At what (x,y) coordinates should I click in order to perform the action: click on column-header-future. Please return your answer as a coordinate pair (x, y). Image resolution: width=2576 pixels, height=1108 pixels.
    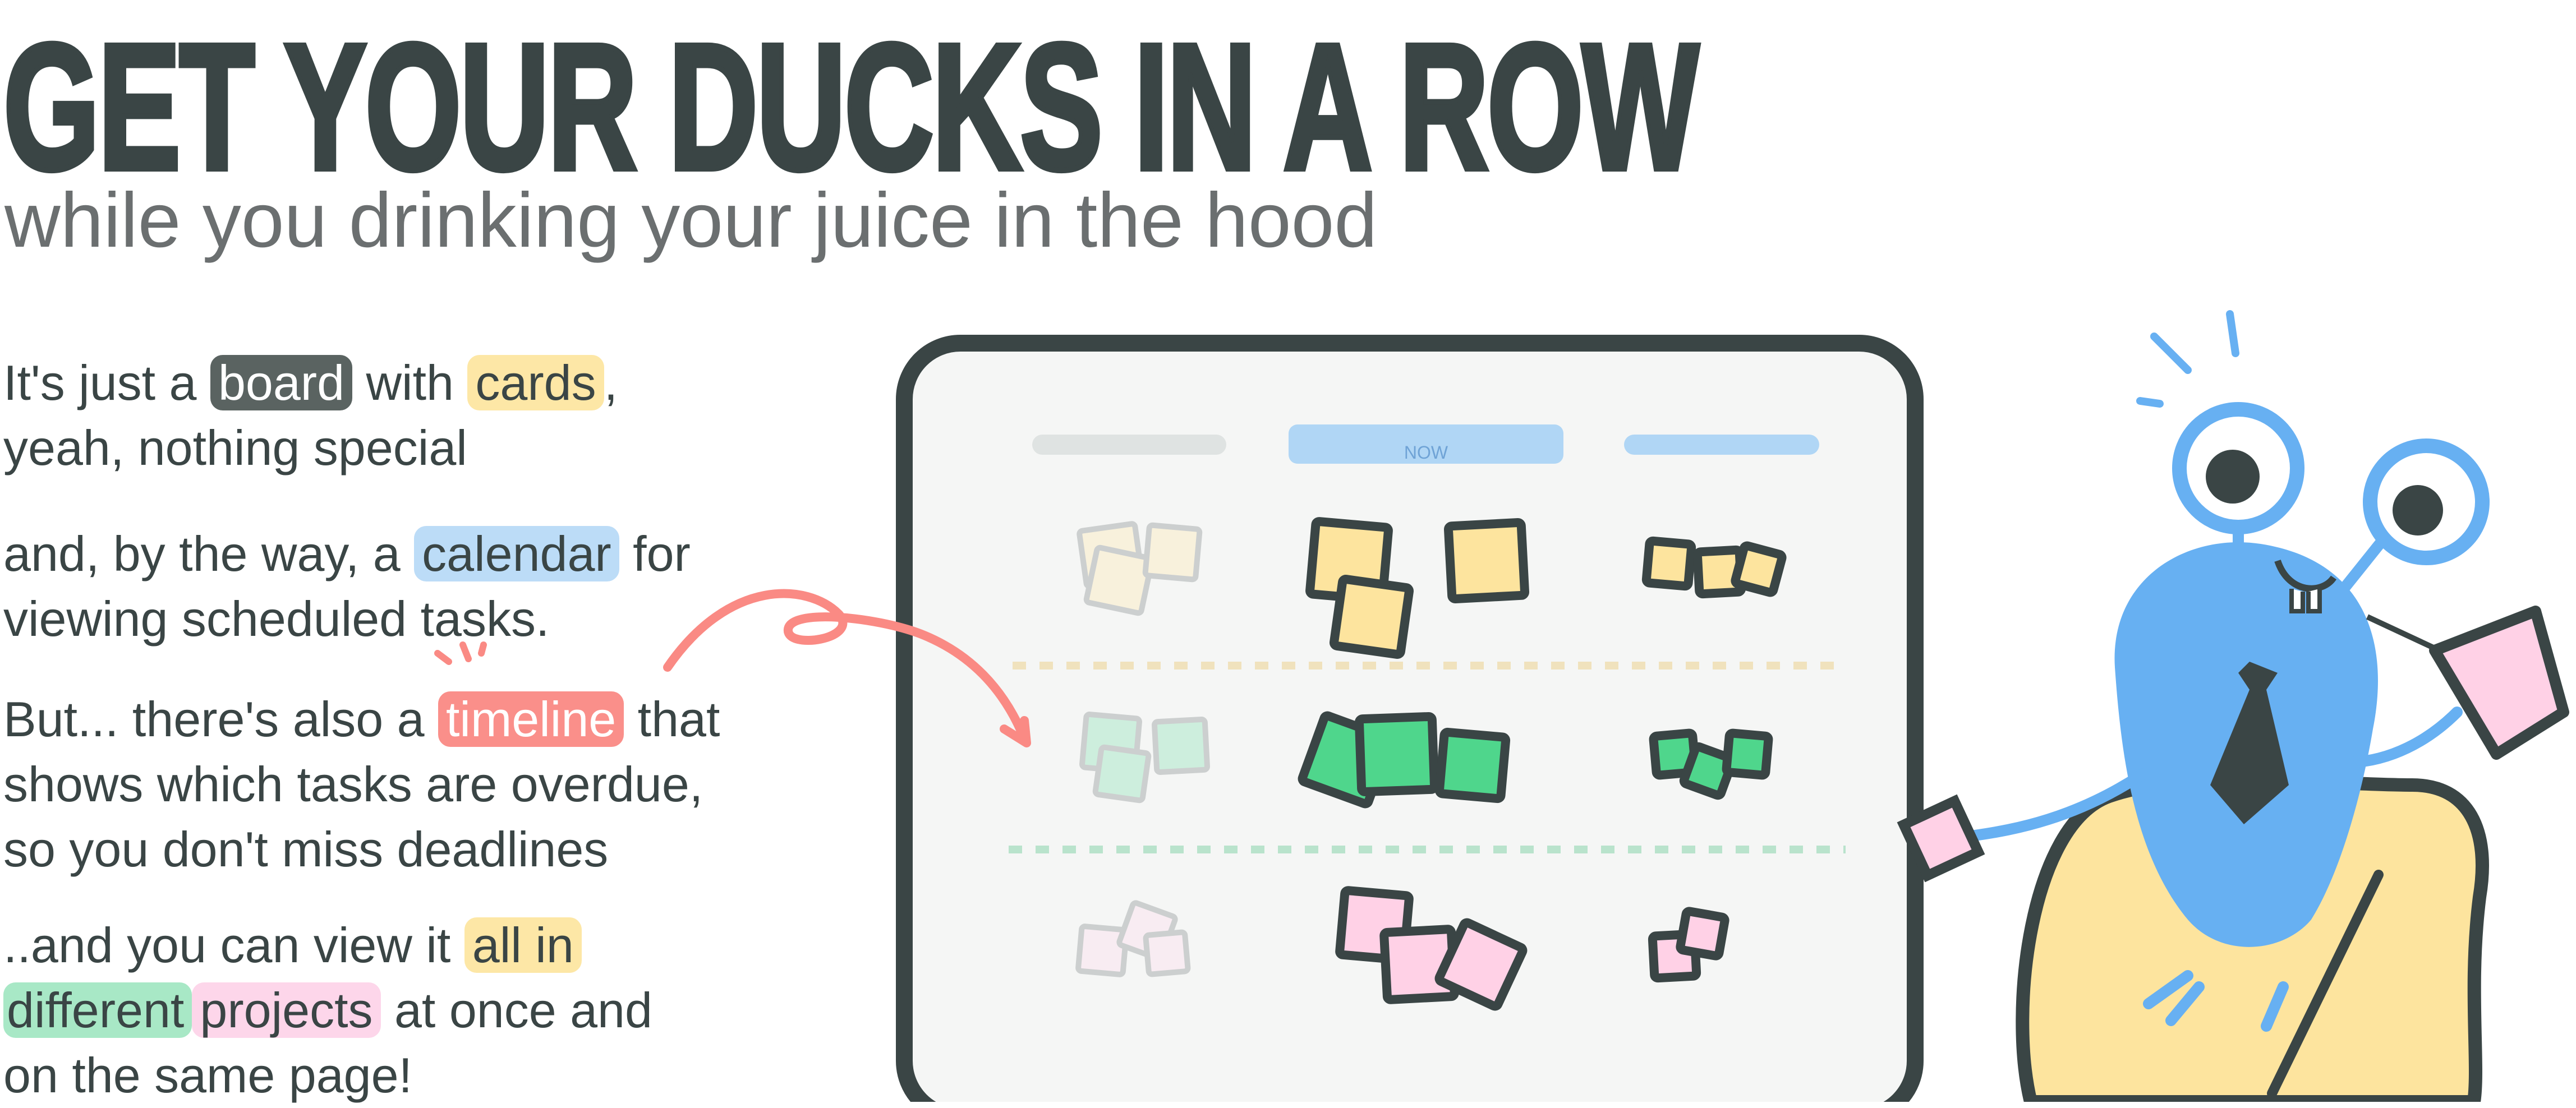
    Looking at the image, I should click on (1721, 445).